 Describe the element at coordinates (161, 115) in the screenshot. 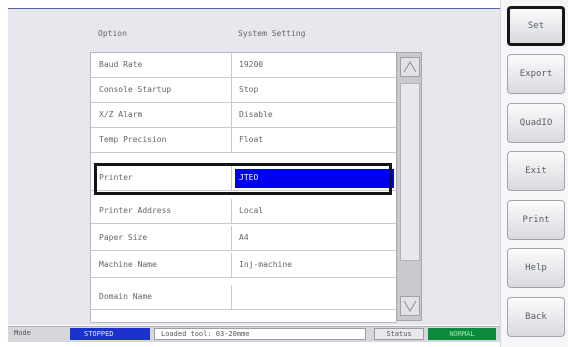

I see `option-label: X/Z Alarm` at that location.